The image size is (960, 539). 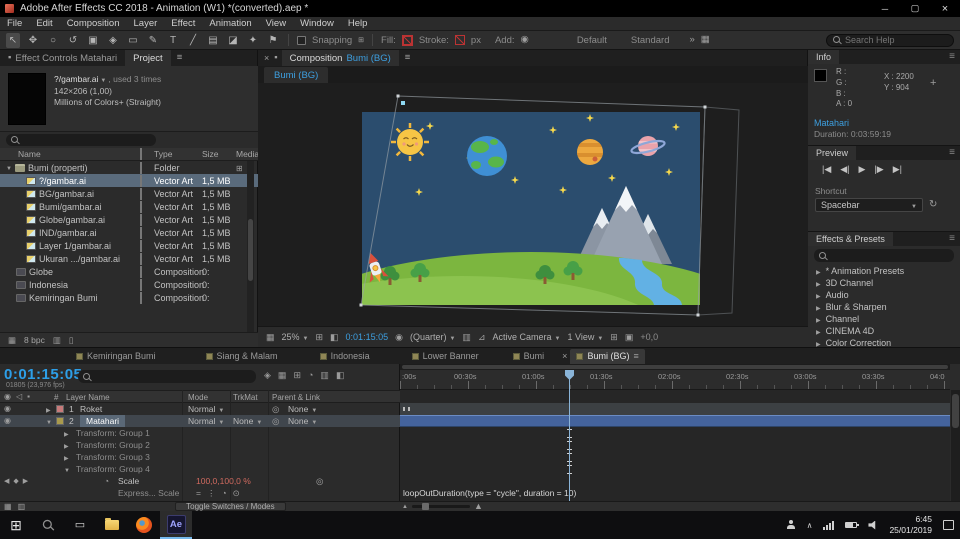 I want to click on view-layout-dropdown: 1 View, so click(x=585, y=337).